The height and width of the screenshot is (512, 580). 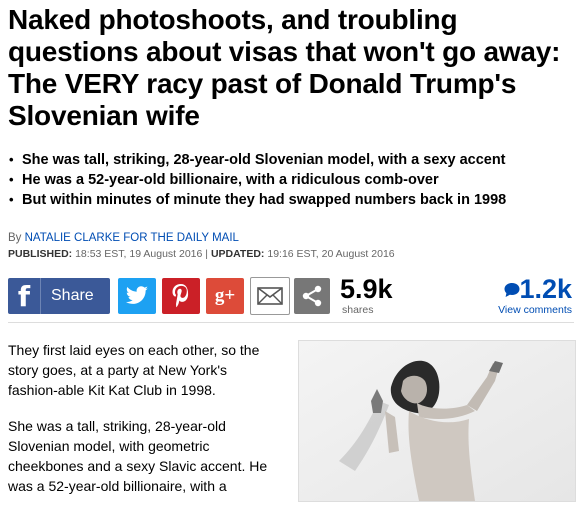 What do you see at coordinates (545, 289) in the screenshot?
I see `comment-count: 1.2k` at bounding box center [545, 289].